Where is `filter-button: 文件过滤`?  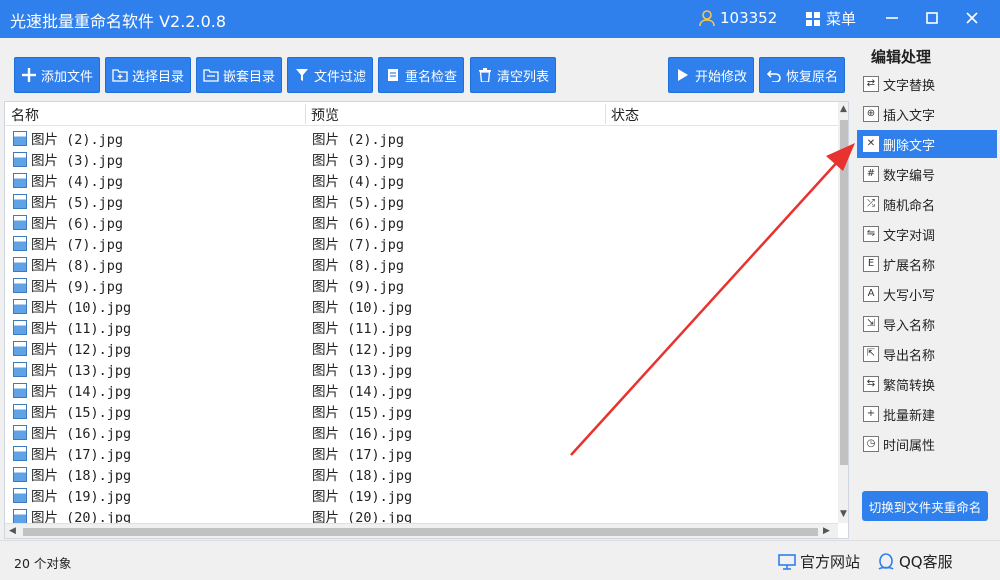 filter-button: 文件过滤 is located at coordinates (330, 75).